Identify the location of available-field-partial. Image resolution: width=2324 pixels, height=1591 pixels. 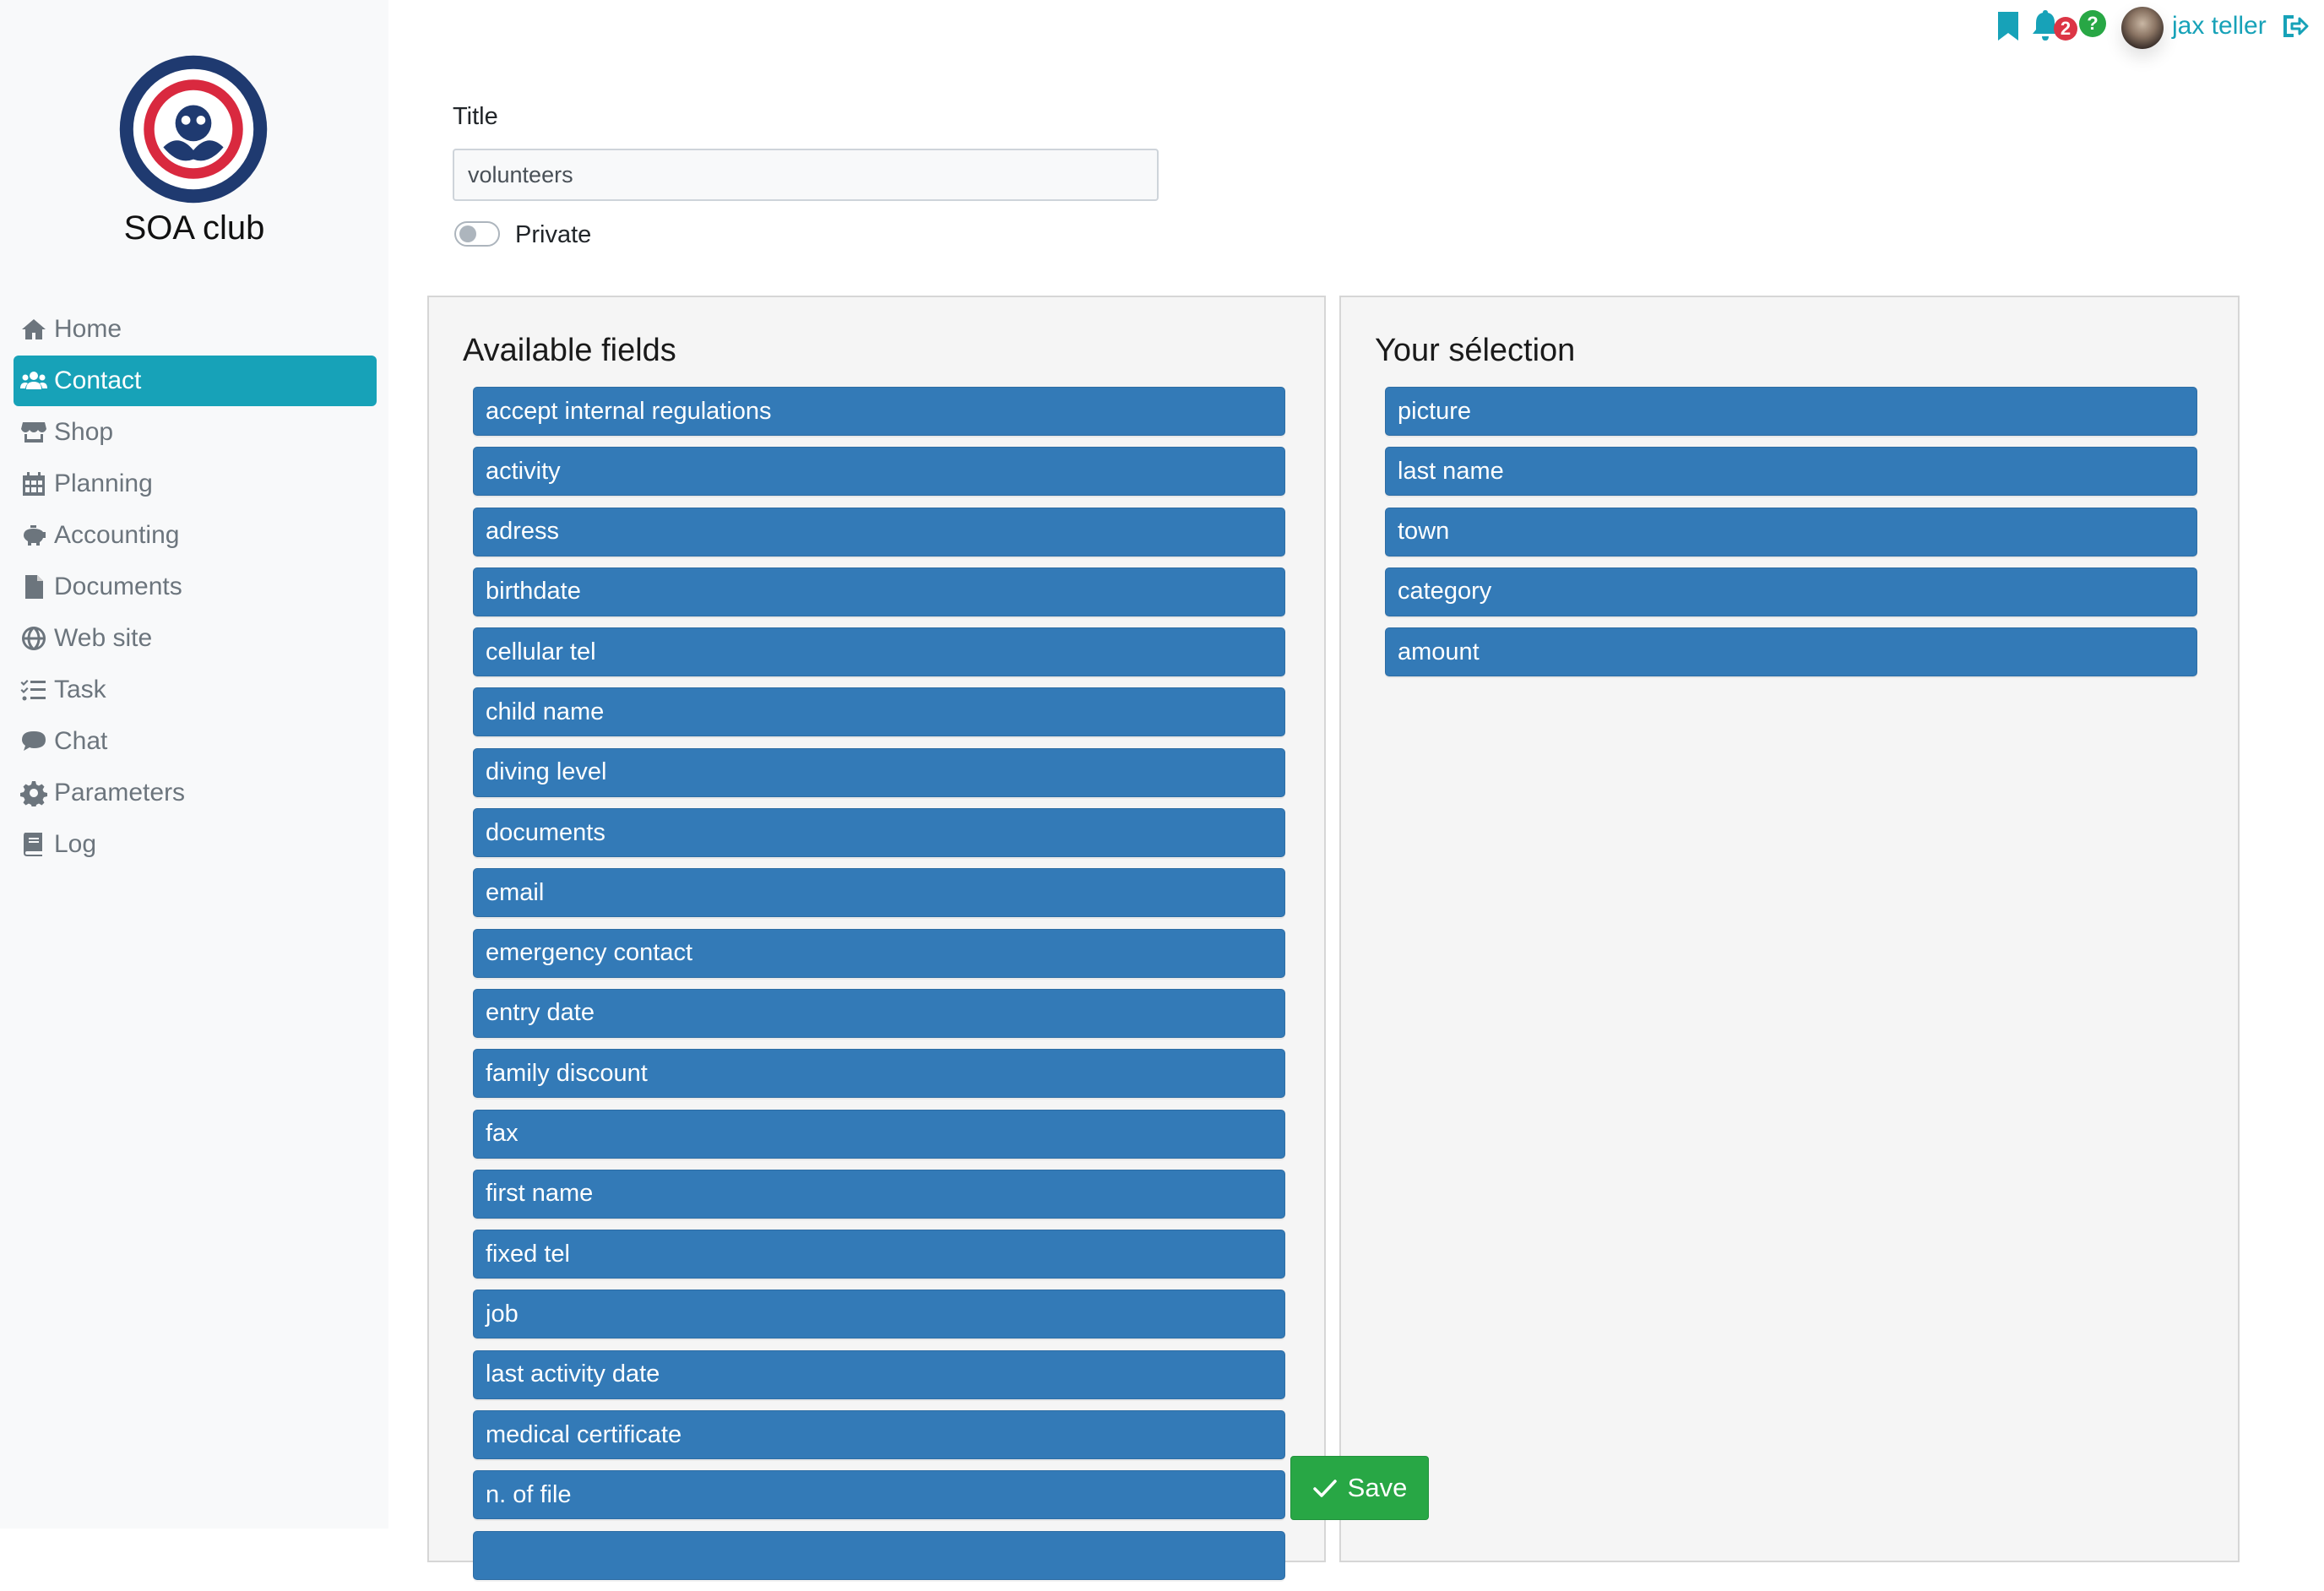
(879, 1555).